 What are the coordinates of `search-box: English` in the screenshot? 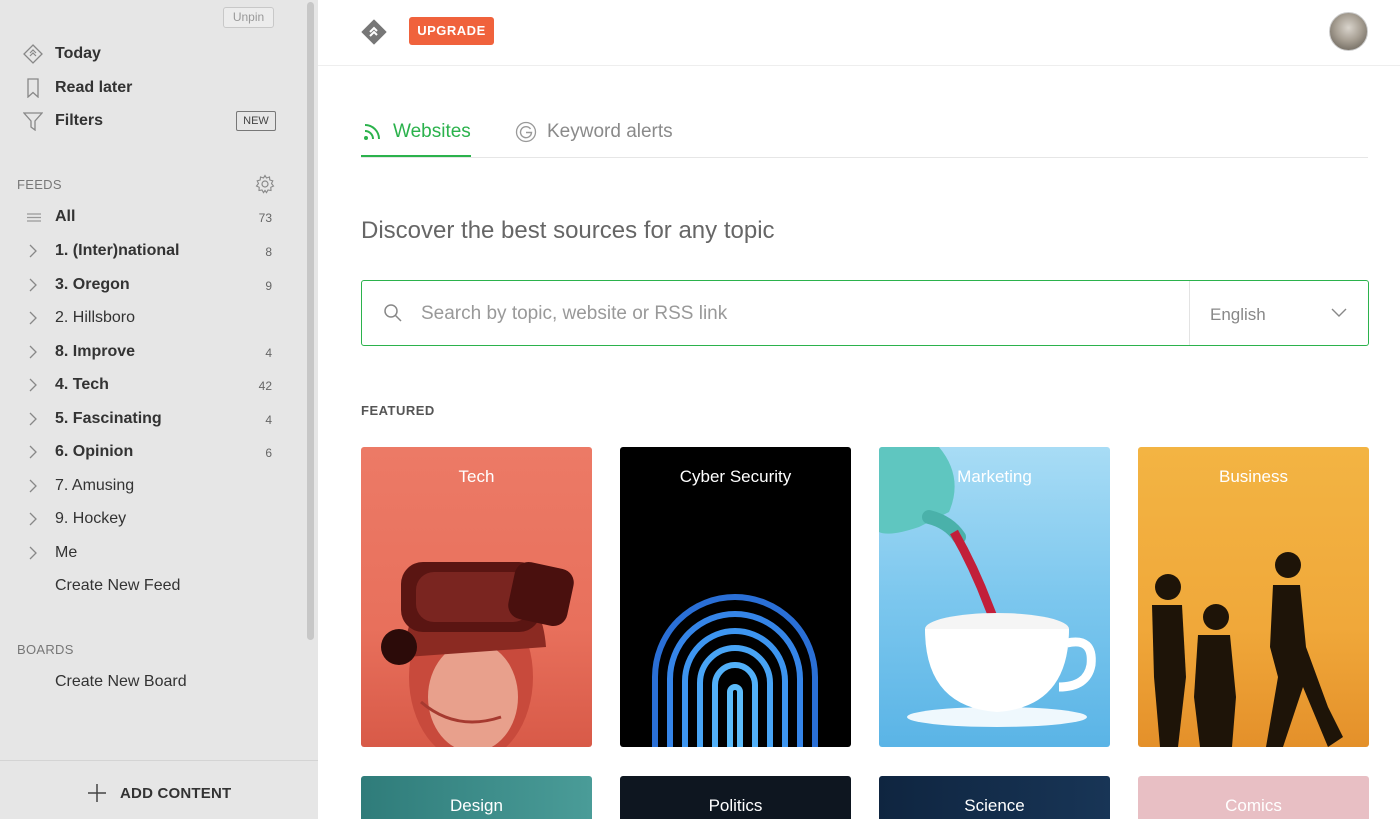 It's located at (865, 313).